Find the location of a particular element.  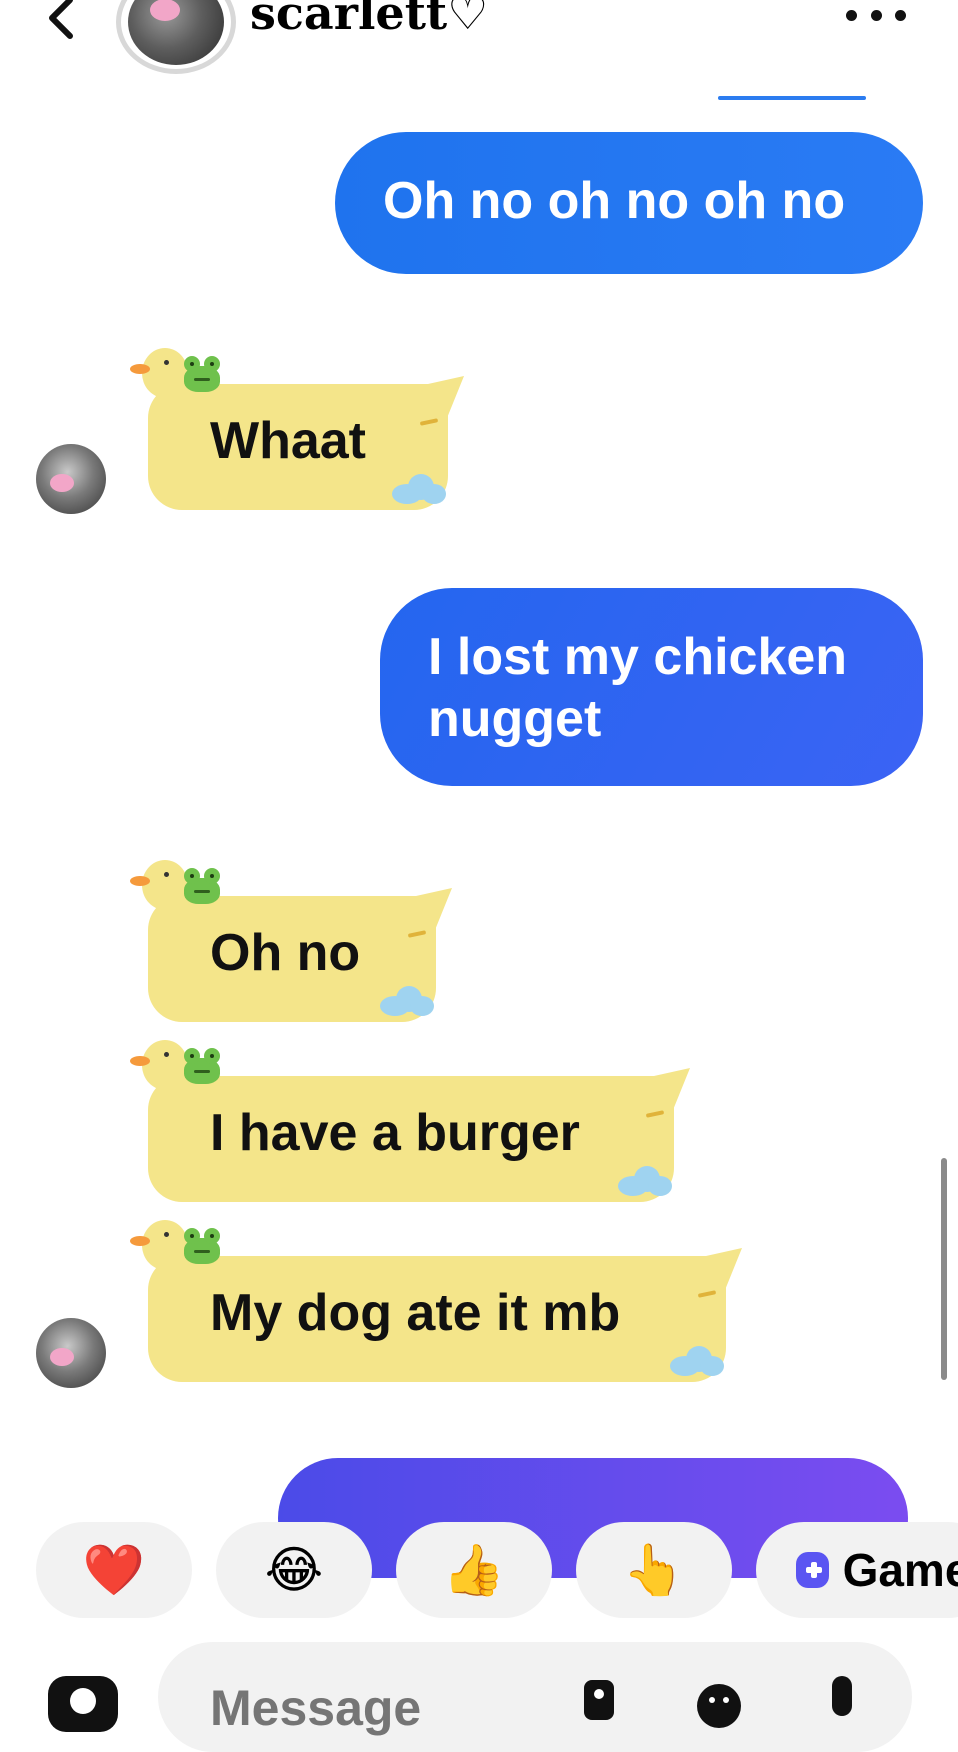

heart-reaction-button: ❤️ is located at coordinates (114, 1570).